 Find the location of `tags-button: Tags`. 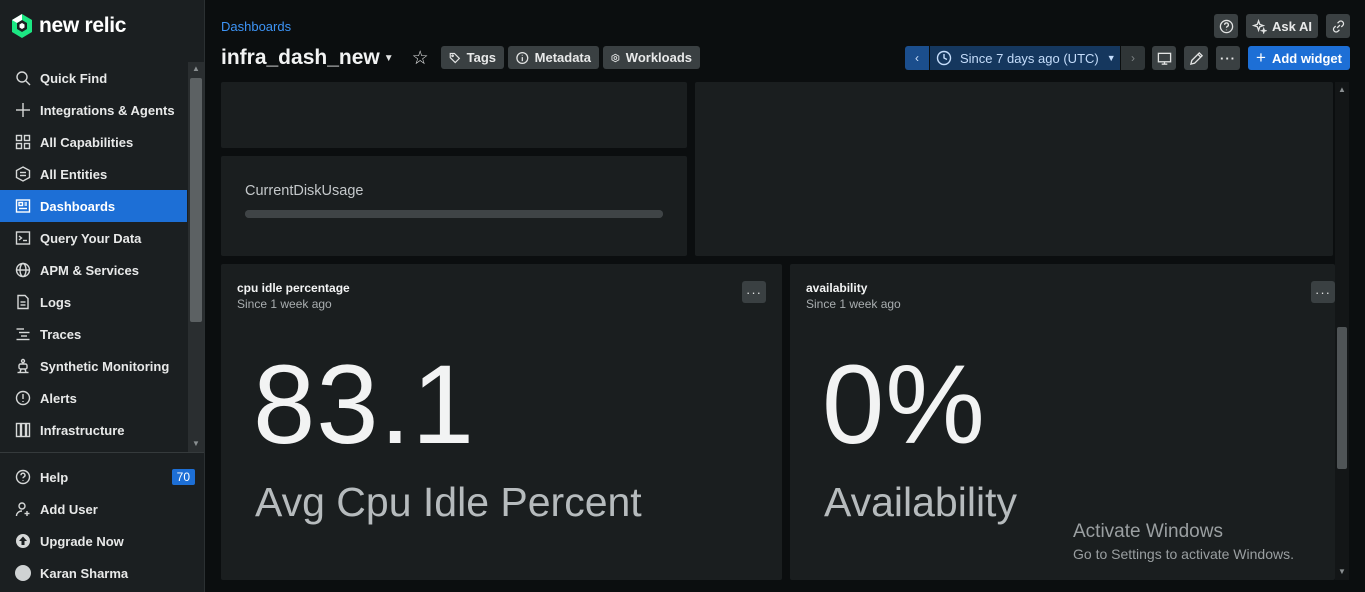

tags-button: Tags is located at coordinates (472, 57).